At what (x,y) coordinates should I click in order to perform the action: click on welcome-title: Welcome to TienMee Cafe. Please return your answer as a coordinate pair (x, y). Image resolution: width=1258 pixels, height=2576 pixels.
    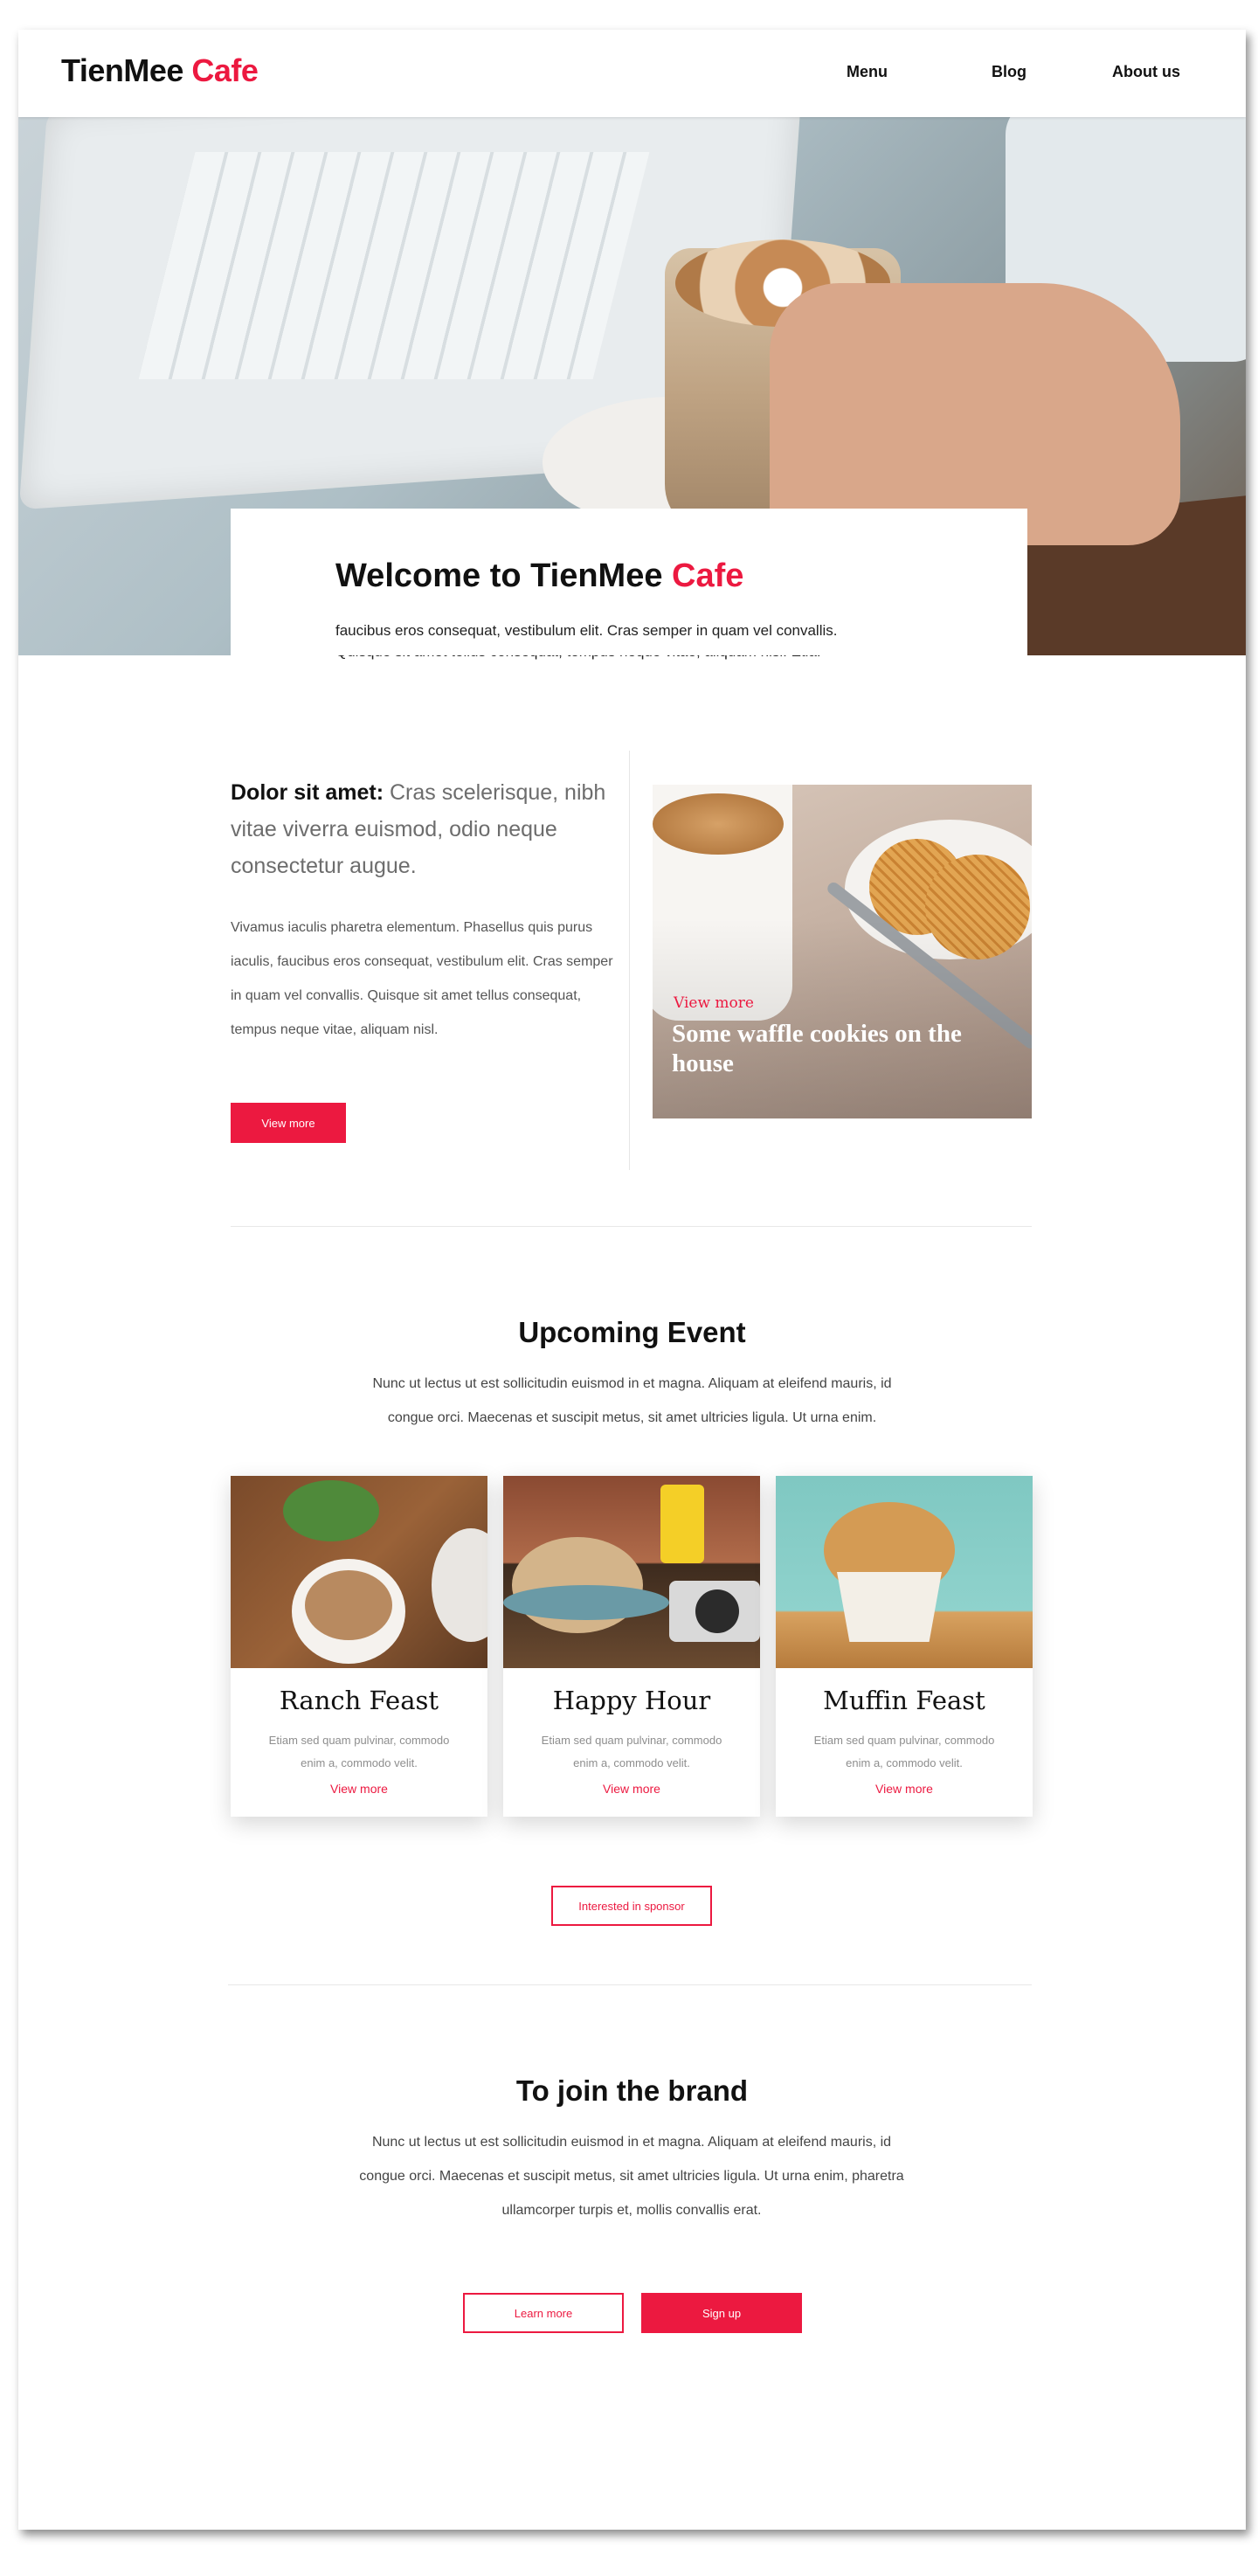
    Looking at the image, I should click on (539, 576).